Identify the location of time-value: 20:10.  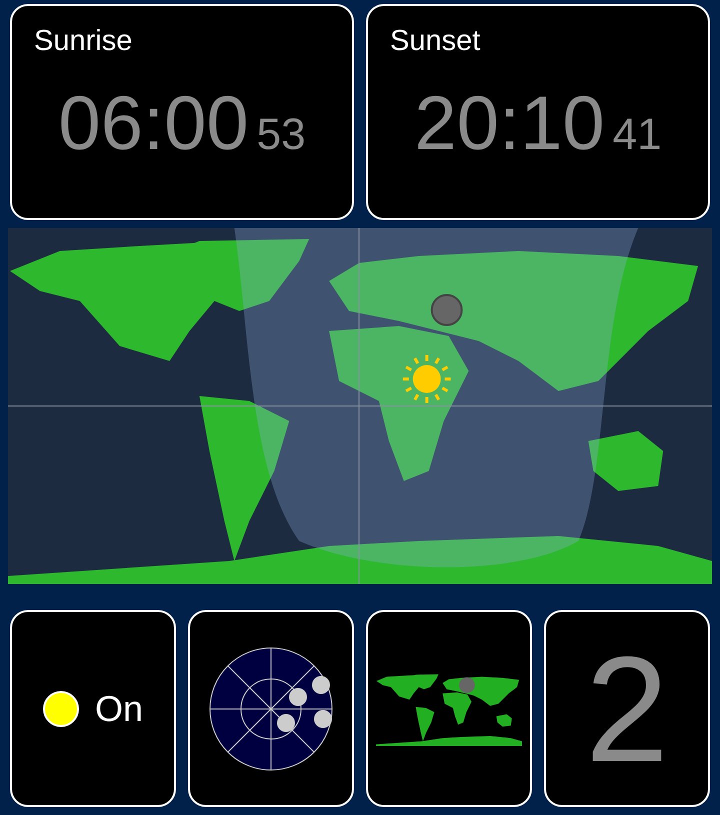
(509, 124).